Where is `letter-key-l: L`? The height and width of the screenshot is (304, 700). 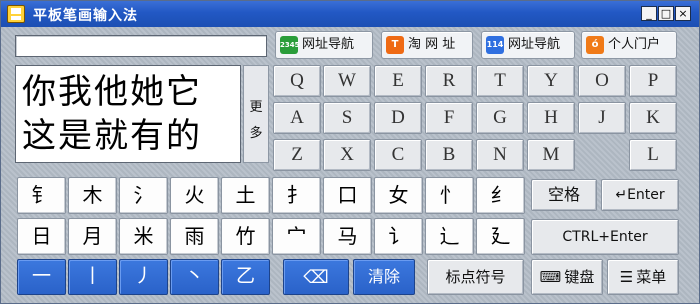 letter-key-l: L is located at coordinates (653, 155).